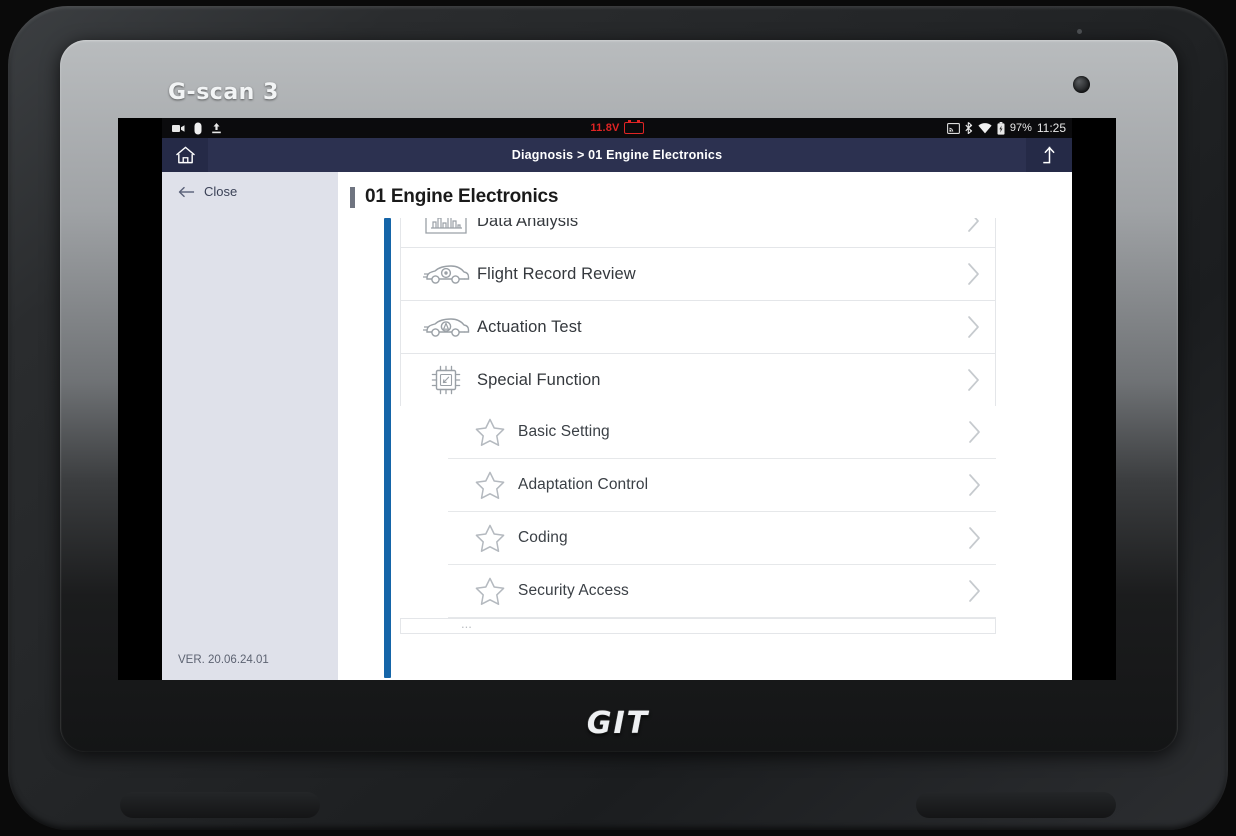  I want to click on version-label: VER. 20.06.24.01, so click(223, 660).